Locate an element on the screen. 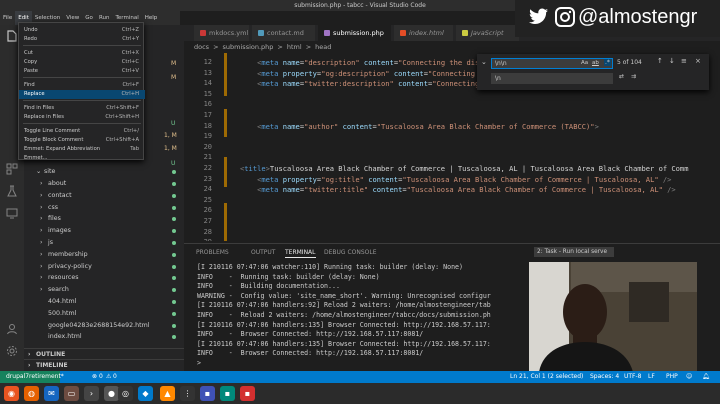 The height and width of the screenshot is (404, 720). menu-item-toggle-line-comment: Toggle Line Comment Ctrl+/ is located at coordinates (82, 131).